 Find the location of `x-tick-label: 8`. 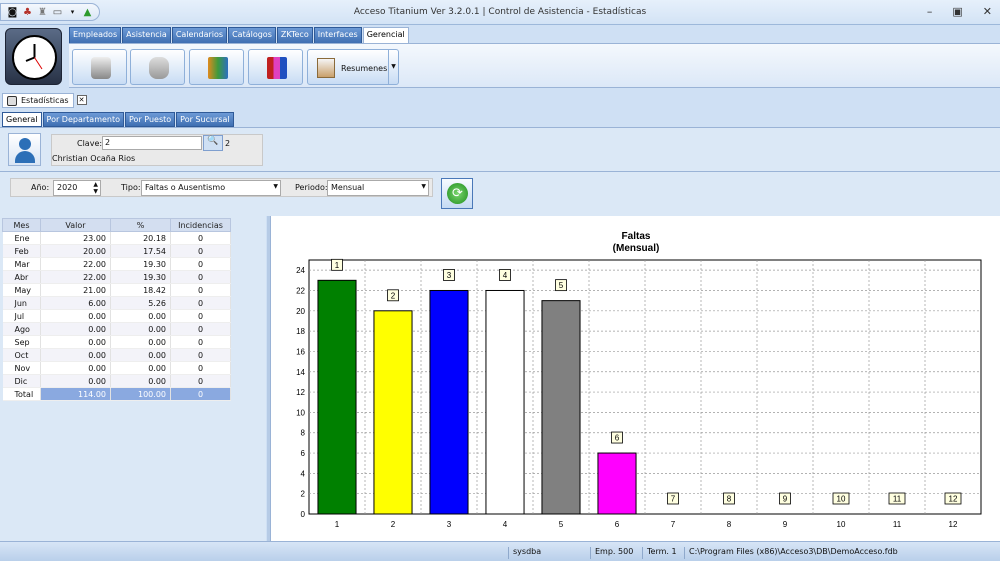

x-tick-label: 8 is located at coordinates (729, 524).